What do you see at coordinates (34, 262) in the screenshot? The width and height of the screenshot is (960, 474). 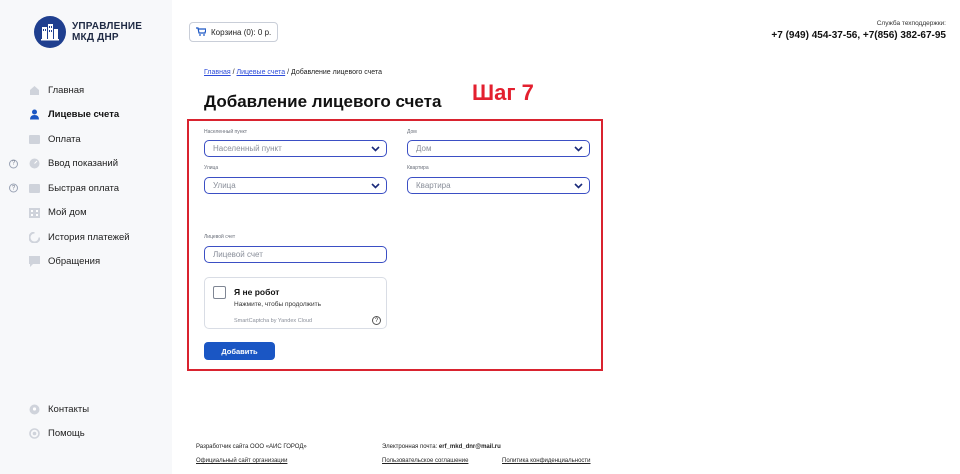 I see `message-icon` at bounding box center [34, 262].